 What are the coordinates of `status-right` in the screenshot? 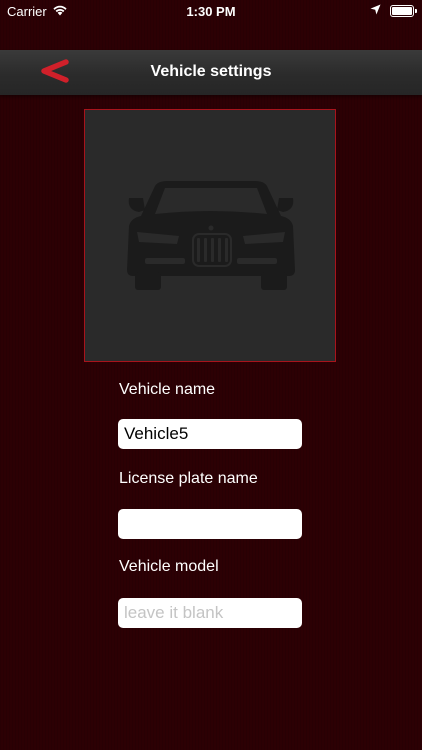 It's located at (393, 10).